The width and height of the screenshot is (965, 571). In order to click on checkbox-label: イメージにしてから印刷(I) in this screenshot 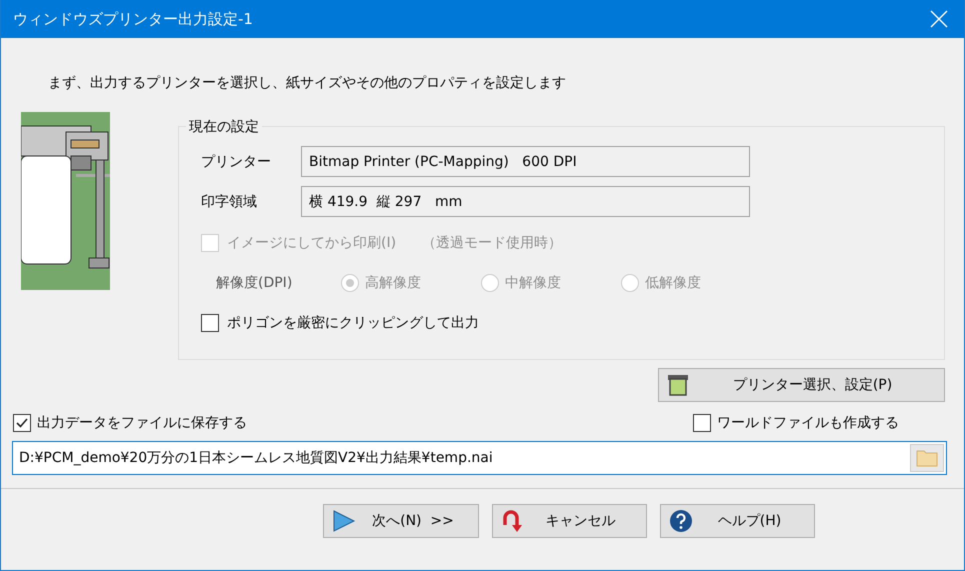, I will do `click(311, 243)`.